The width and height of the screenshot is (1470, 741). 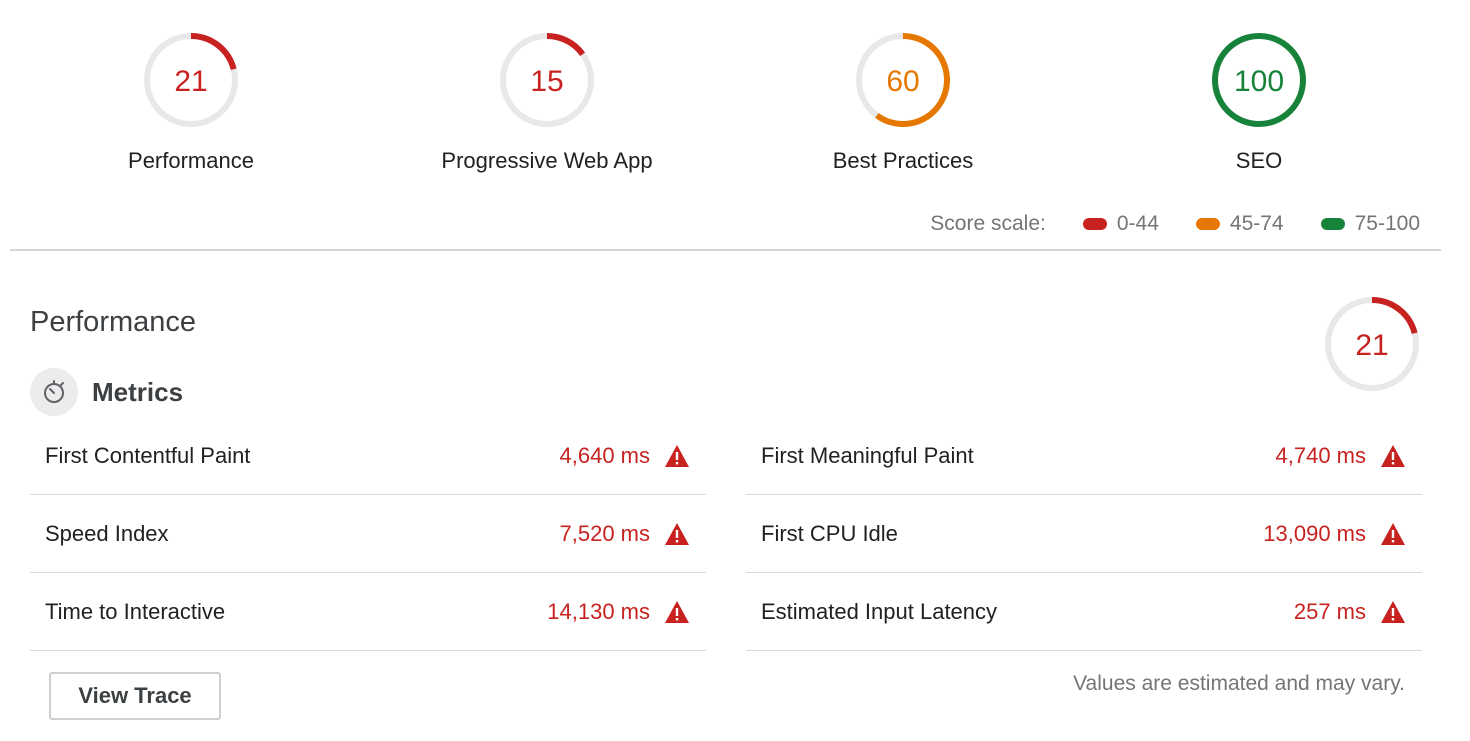 I want to click on metric-value: 13,090 ms, so click(x=1314, y=533).